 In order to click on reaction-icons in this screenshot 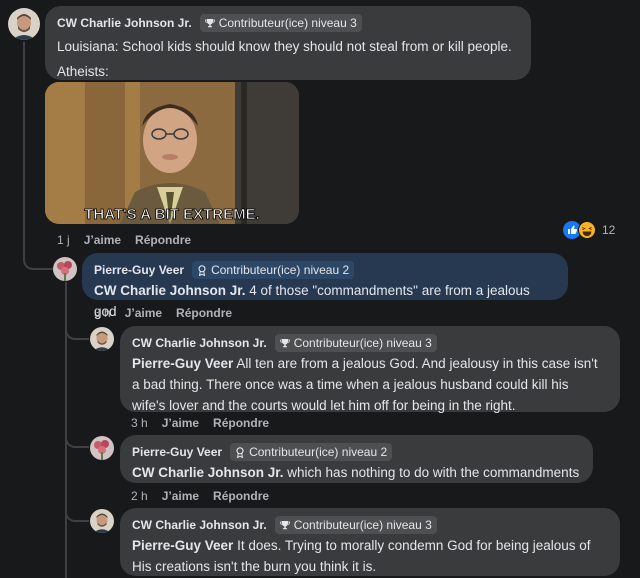, I will do `click(579, 230)`.